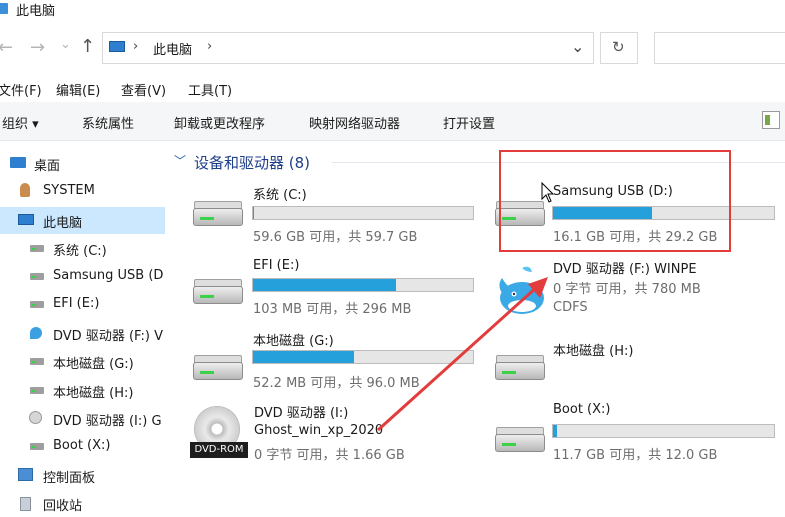  What do you see at coordinates (354, 122) in the screenshot?
I see `map-network-drive-button: 映射网络驱动器` at bounding box center [354, 122].